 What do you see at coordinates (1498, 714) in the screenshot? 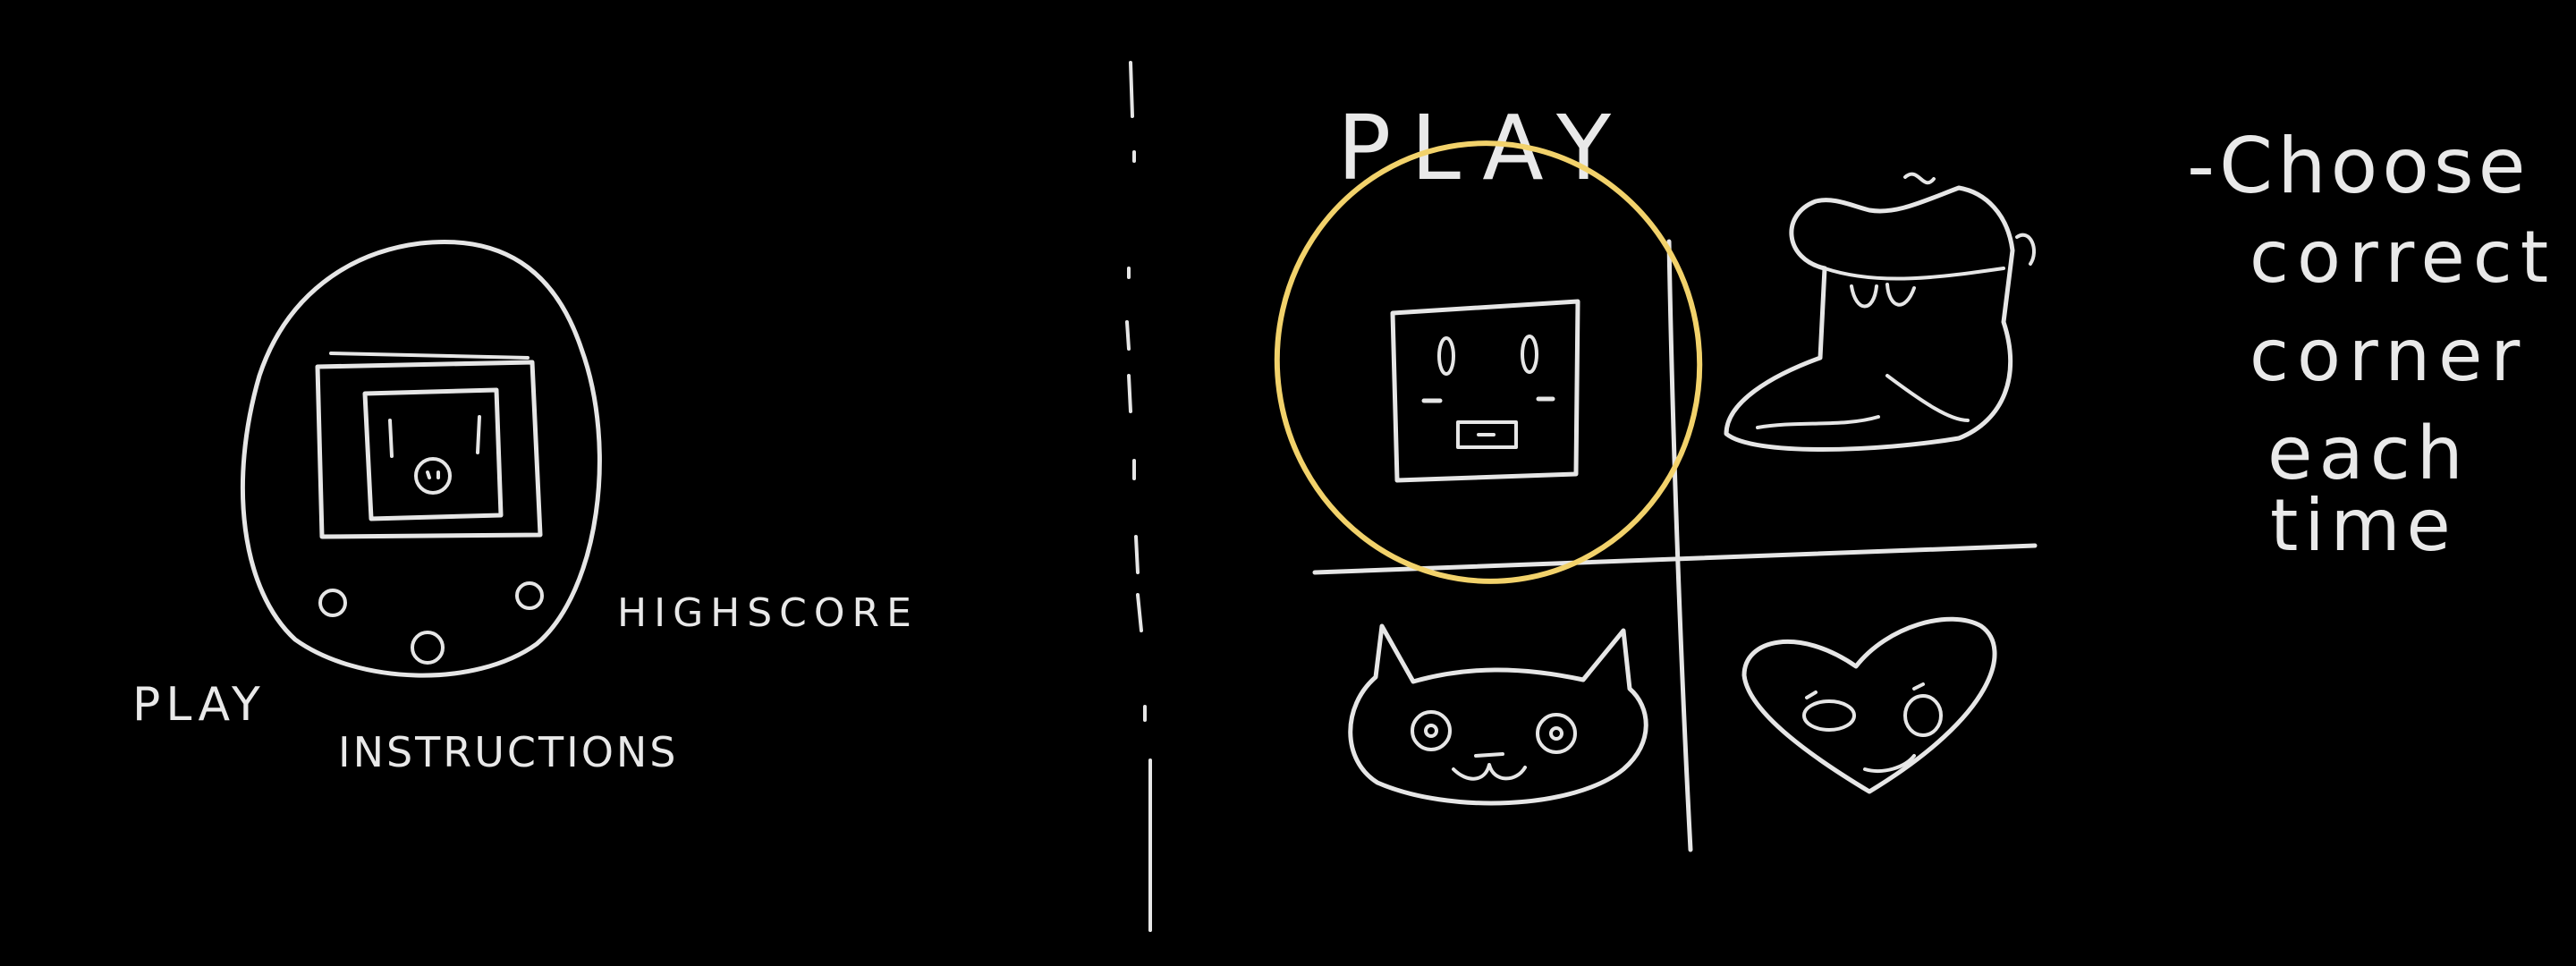
I see `quadrant-cat` at bounding box center [1498, 714].